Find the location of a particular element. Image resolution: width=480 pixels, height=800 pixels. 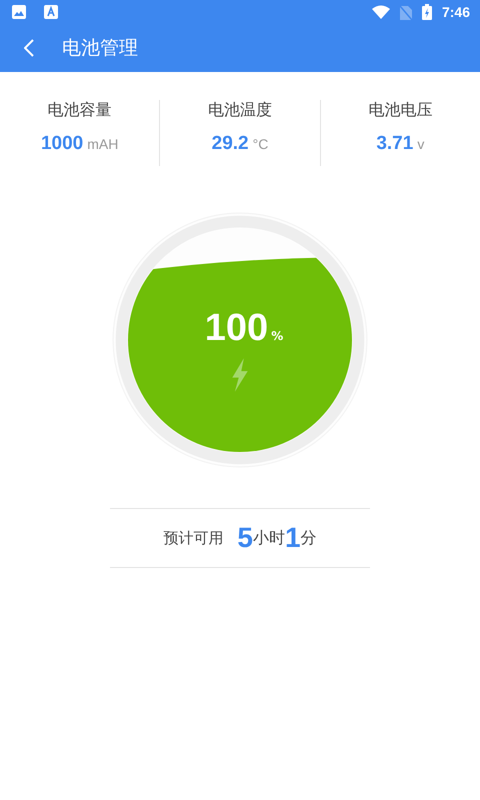

image-icon is located at coordinates (19, 12).